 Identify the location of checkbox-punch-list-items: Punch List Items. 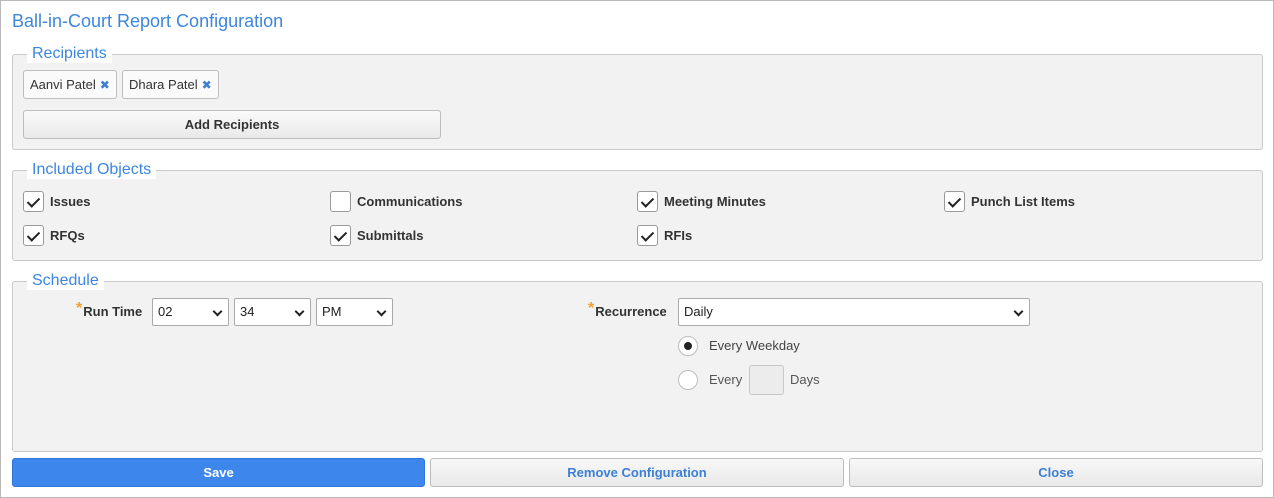
(1009, 201).